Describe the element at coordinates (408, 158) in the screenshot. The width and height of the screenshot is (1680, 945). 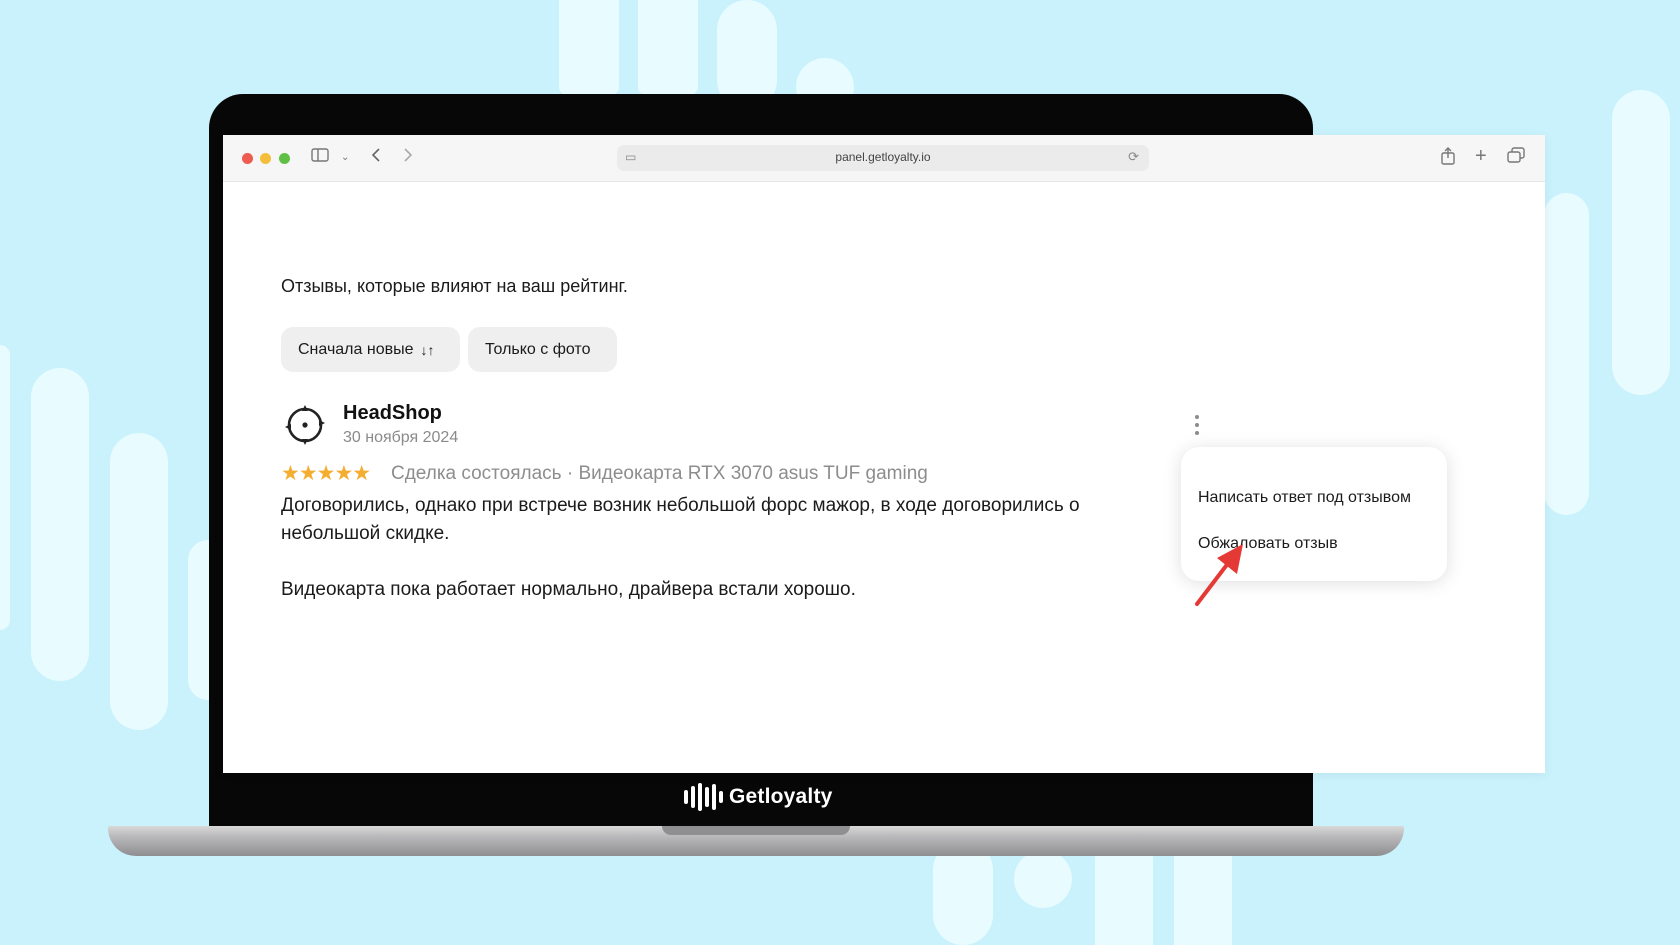
I see `forward-button` at that location.